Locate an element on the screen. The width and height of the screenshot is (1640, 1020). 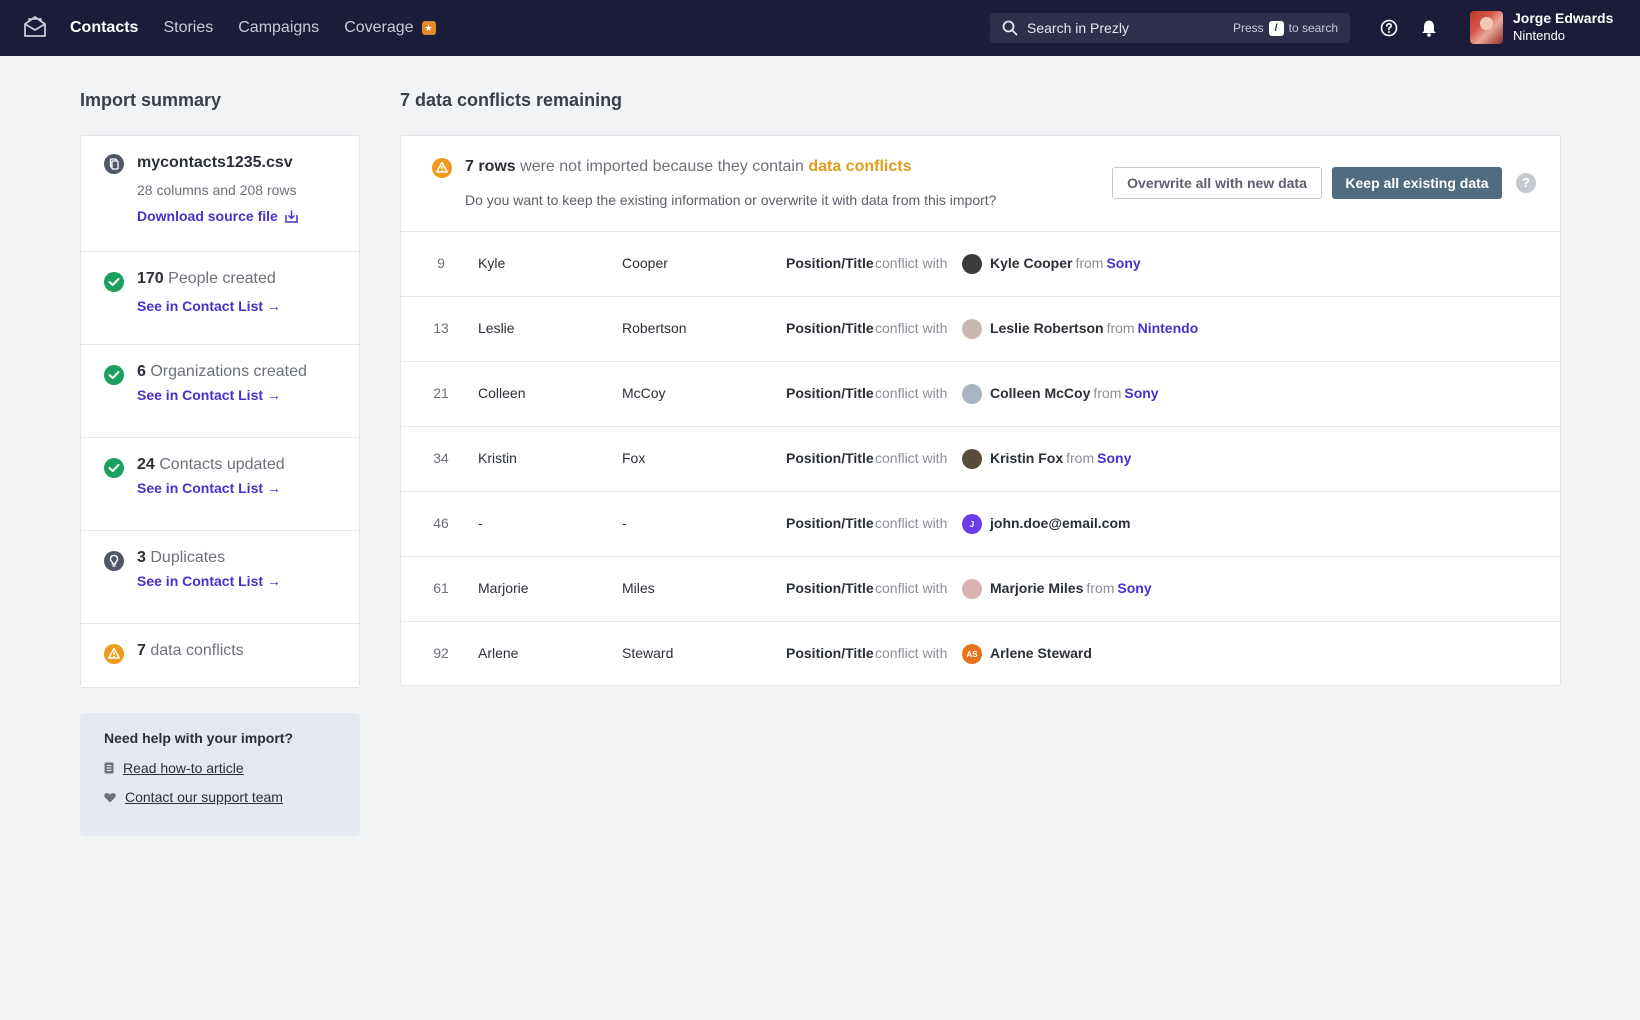
row-first-name: Kristin is located at coordinates (497, 458).